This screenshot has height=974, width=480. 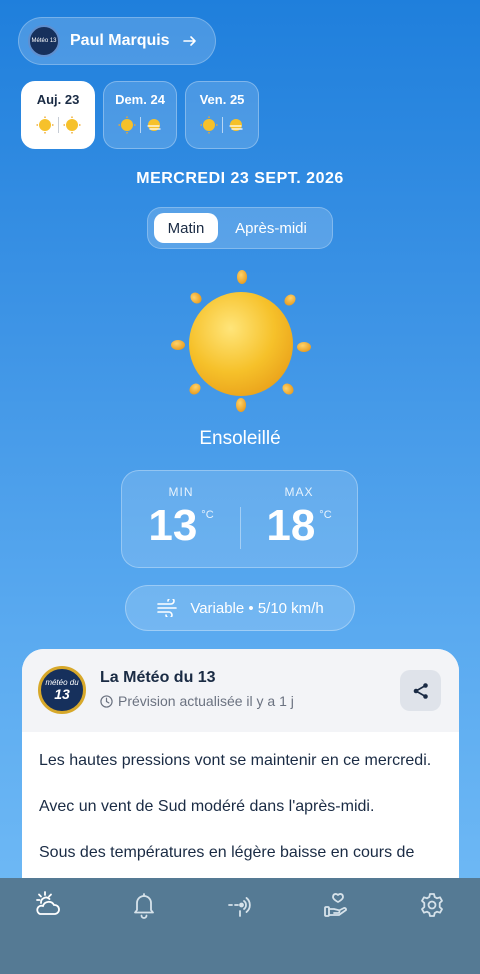 What do you see at coordinates (197, 701) in the screenshot?
I see `update-status: Prévision actualisée il y a 1 j` at bounding box center [197, 701].